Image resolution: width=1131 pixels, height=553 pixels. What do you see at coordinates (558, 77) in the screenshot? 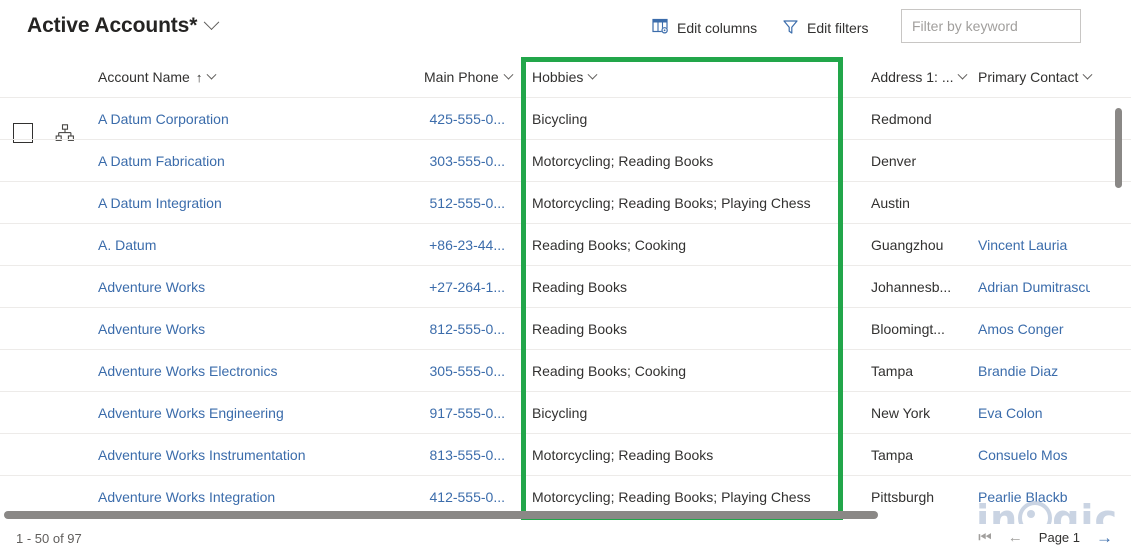
I see `column-header-label: Hobbies` at bounding box center [558, 77].